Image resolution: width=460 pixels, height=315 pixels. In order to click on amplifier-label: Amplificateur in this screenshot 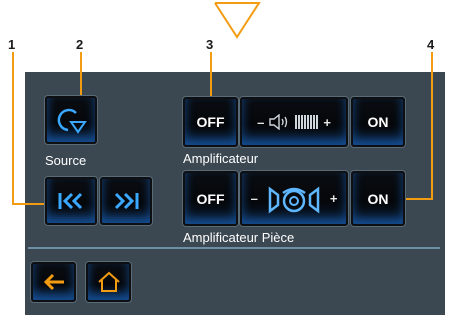, I will do `click(221, 158)`.